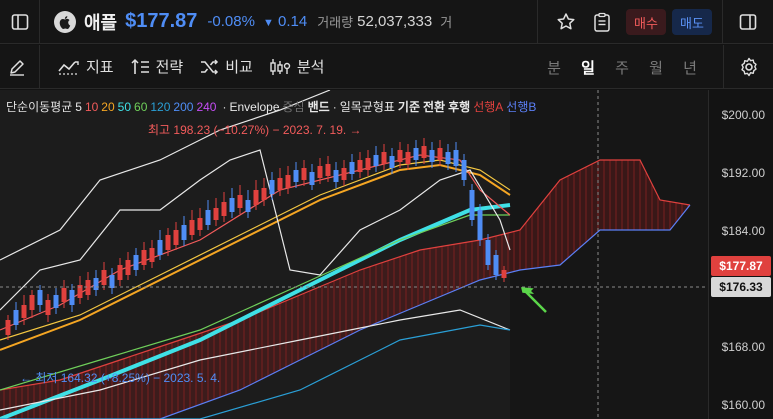 This screenshot has height=419, width=773. Describe the element at coordinates (741, 287) in the screenshot. I see `crosshair-price-tag: $176.33` at that location.